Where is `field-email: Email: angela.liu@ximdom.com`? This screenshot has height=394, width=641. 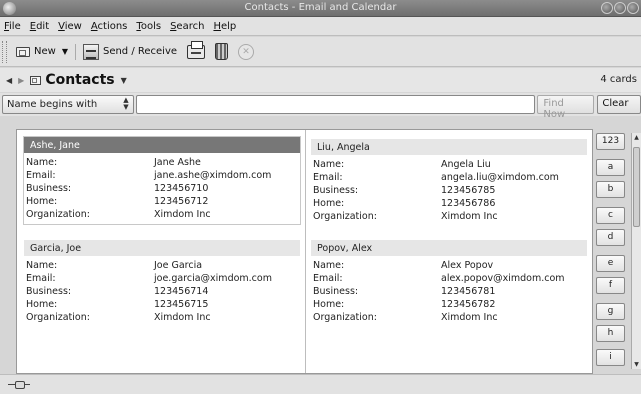 field-email: Email: angela.liu@ximdom.com is located at coordinates (449, 177).